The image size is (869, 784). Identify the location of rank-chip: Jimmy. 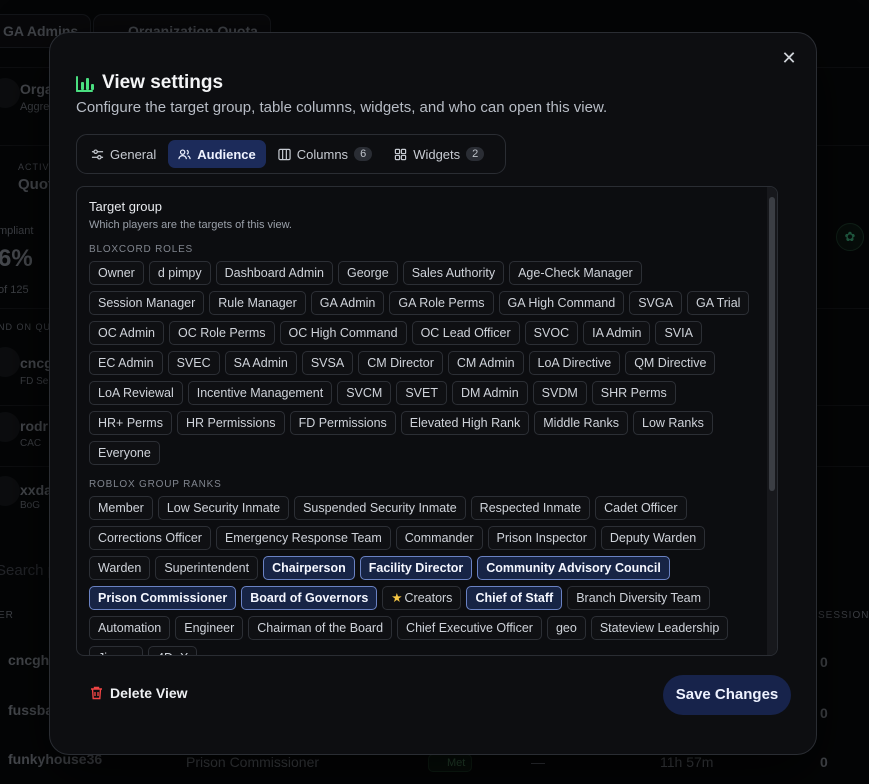
(116, 650).